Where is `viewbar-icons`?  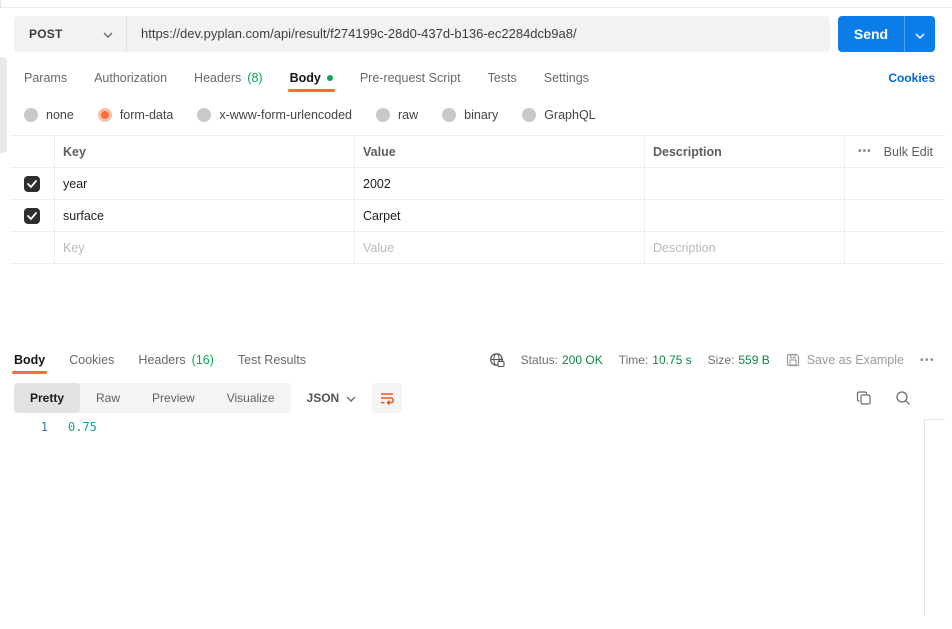 viewbar-icons is located at coordinates (895, 398).